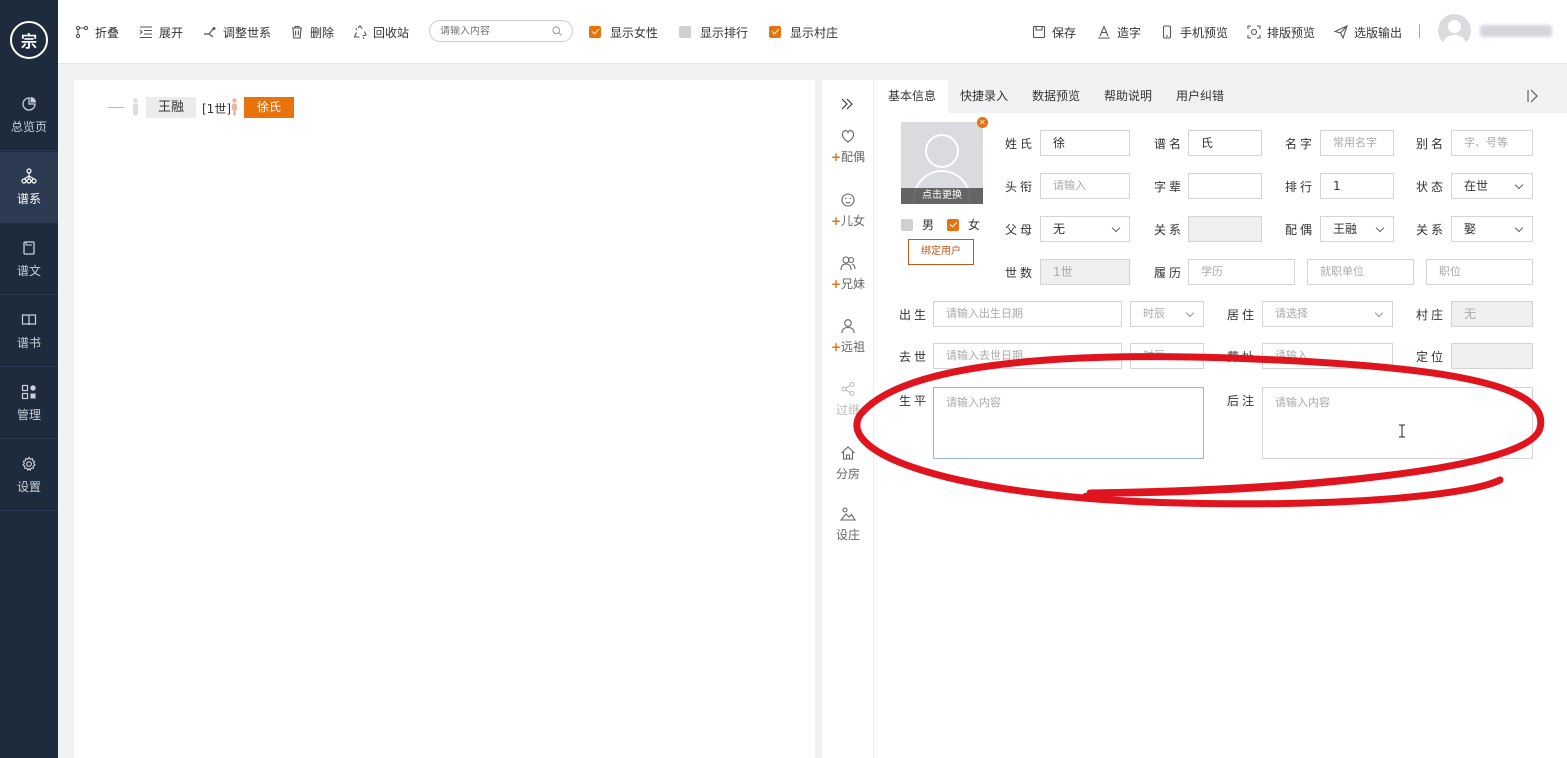 The height and width of the screenshot is (758, 1567). I want to click on save-button: 保存, so click(1054, 32).